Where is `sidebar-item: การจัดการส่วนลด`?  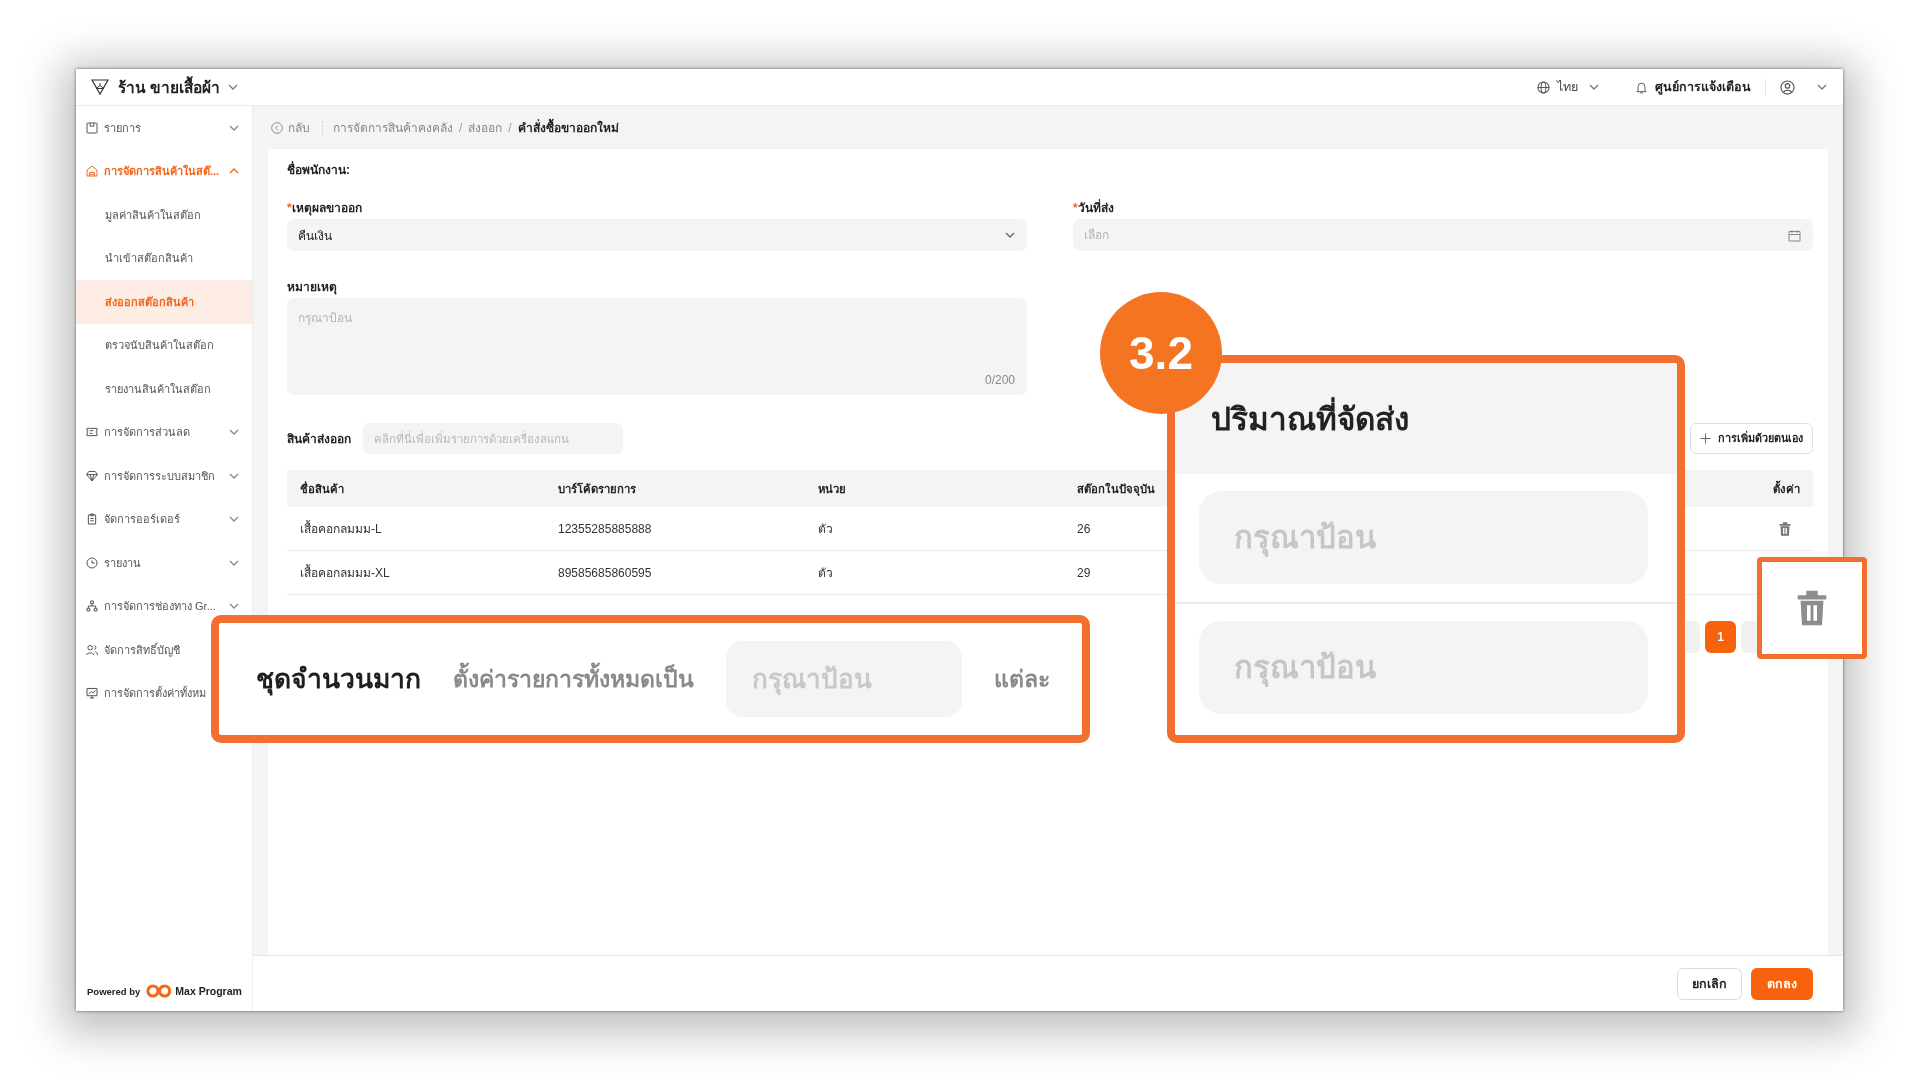 sidebar-item: การจัดการส่วนลด is located at coordinates (164, 432).